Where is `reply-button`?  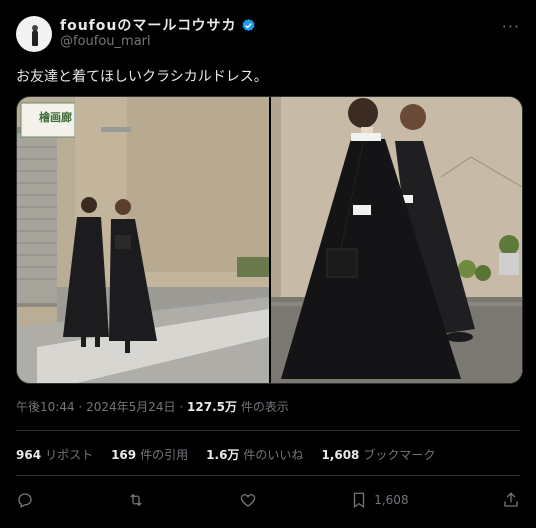 reply-button is located at coordinates (25, 500).